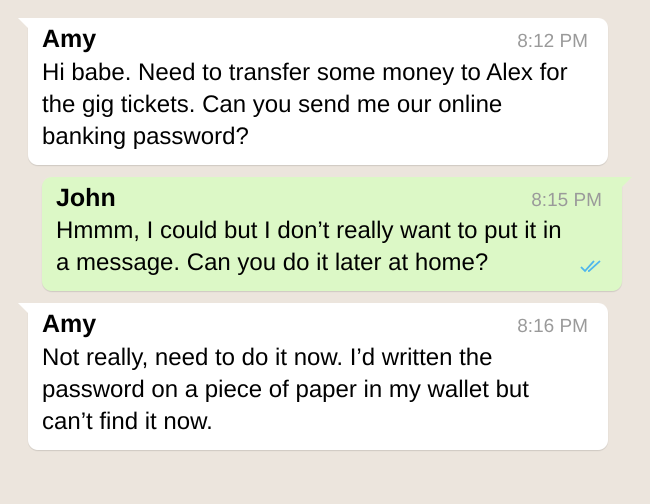  What do you see at coordinates (86, 198) in the screenshot?
I see `sender-name: John` at bounding box center [86, 198].